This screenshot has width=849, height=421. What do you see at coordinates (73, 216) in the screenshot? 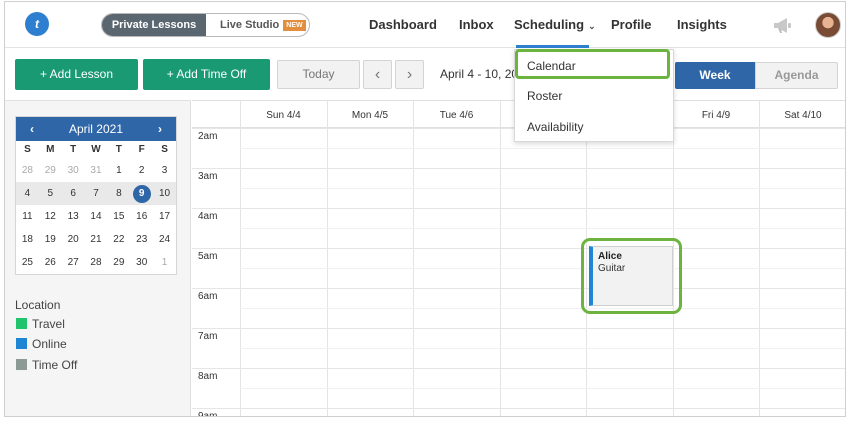
I see `mini-calendar-day: 13` at bounding box center [73, 216].